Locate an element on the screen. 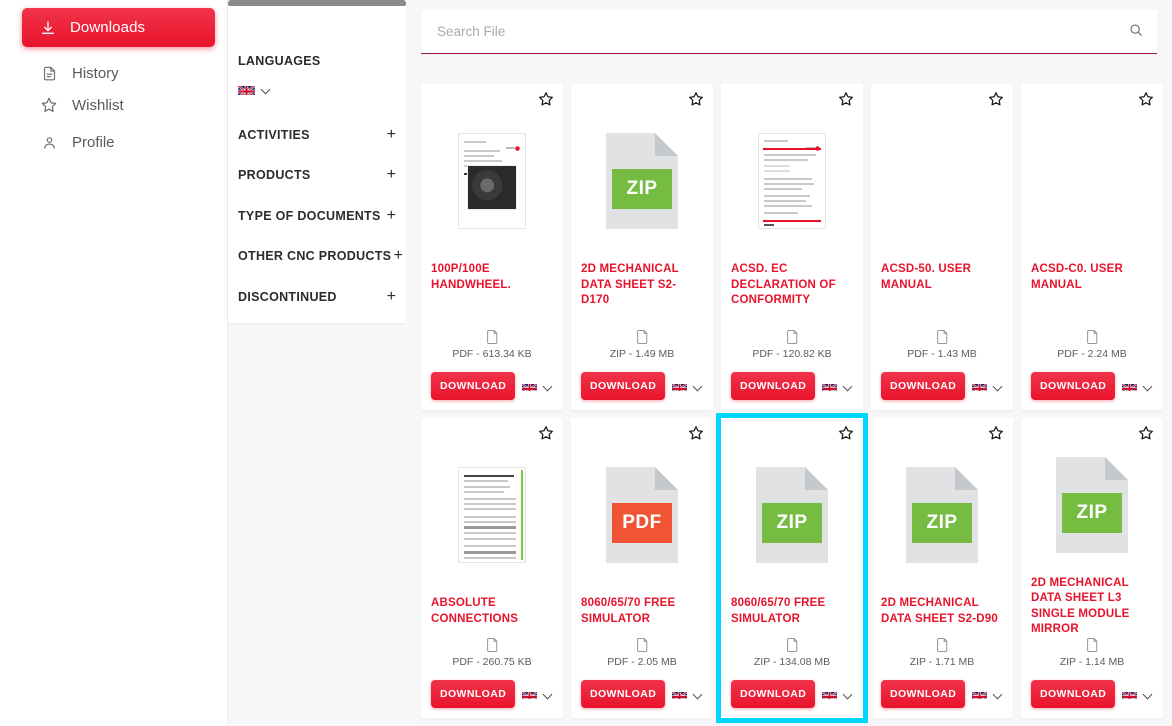  card-thumbnail: PDF is located at coordinates (642, 515).